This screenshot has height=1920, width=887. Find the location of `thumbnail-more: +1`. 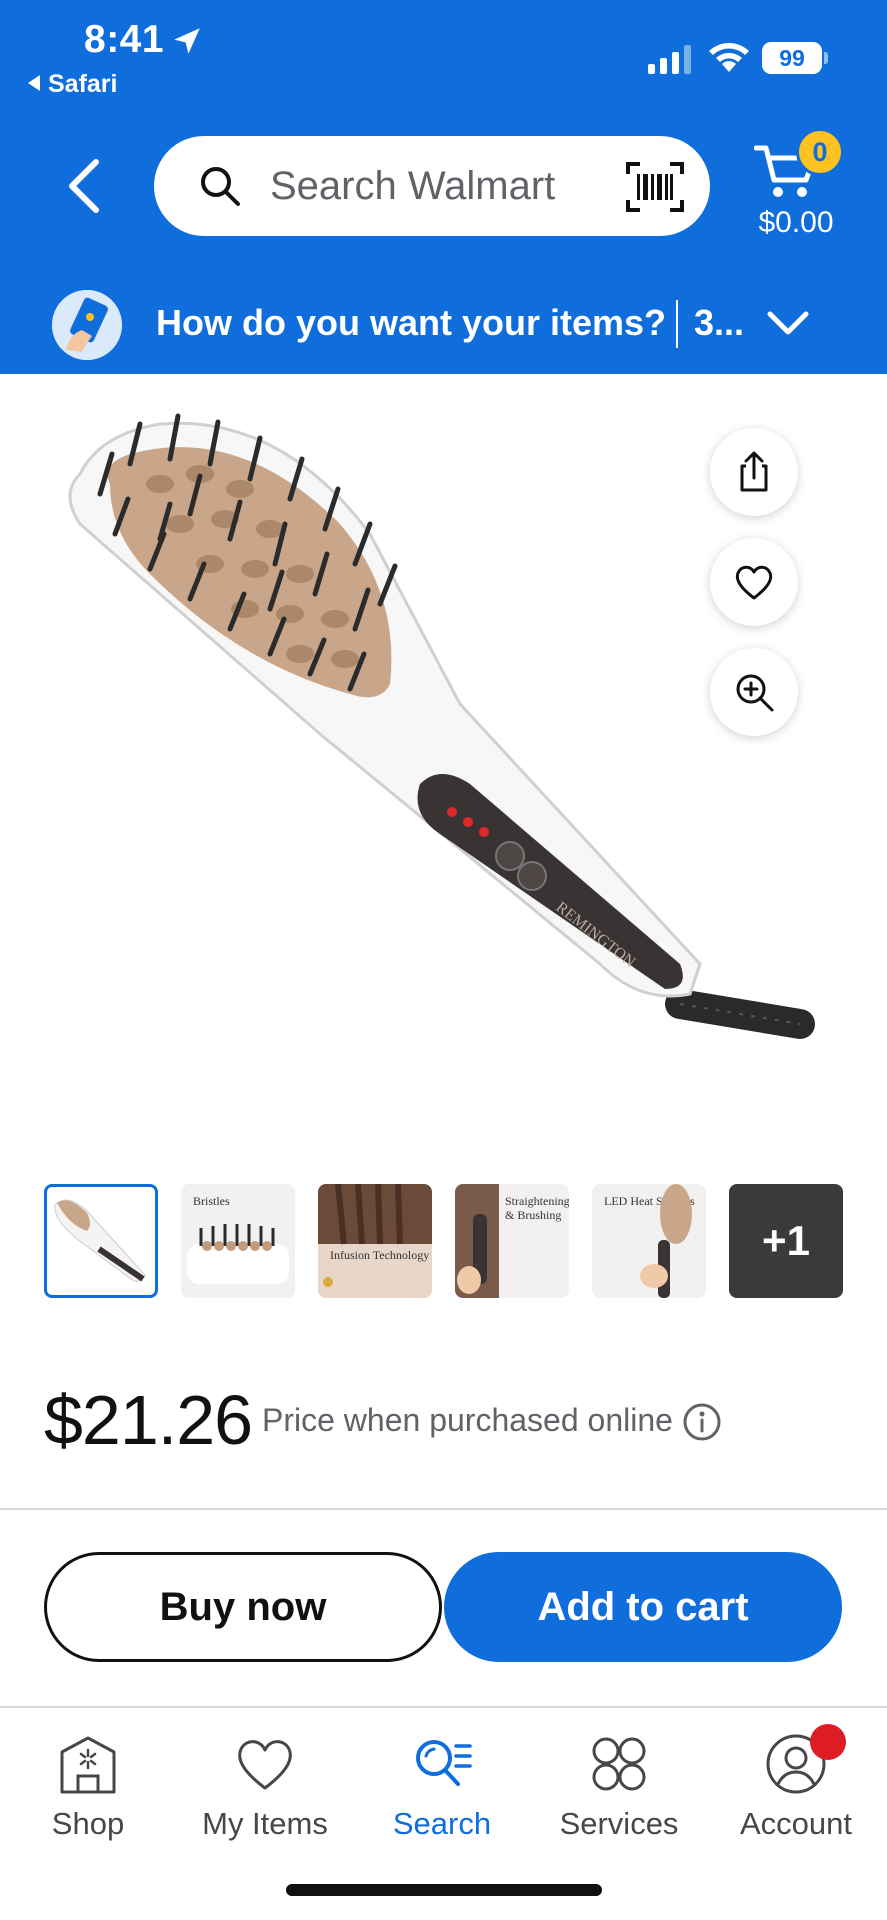

thumbnail-more: +1 is located at coordinates (786, 1241).